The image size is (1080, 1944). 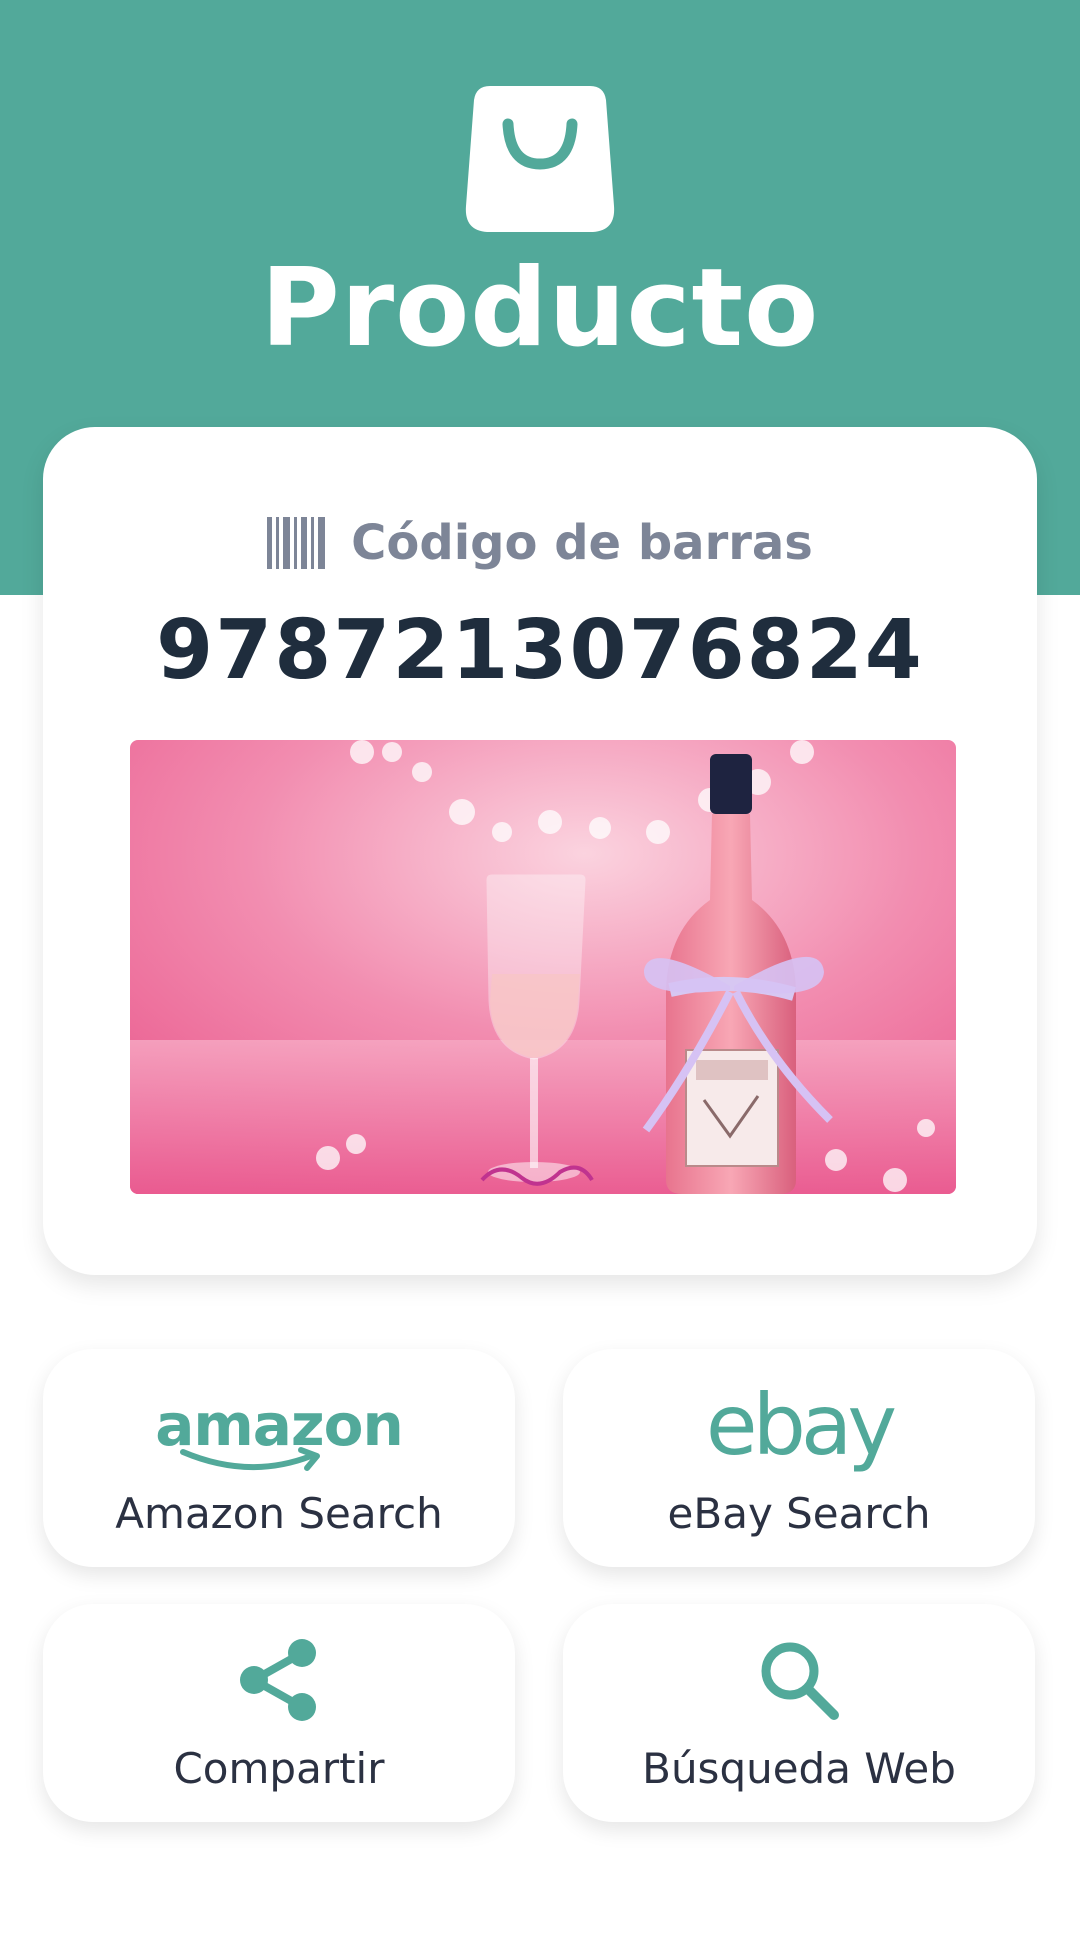 I want to click on amazon-search-label: Amazon Search, so click(x=279, y=1513).